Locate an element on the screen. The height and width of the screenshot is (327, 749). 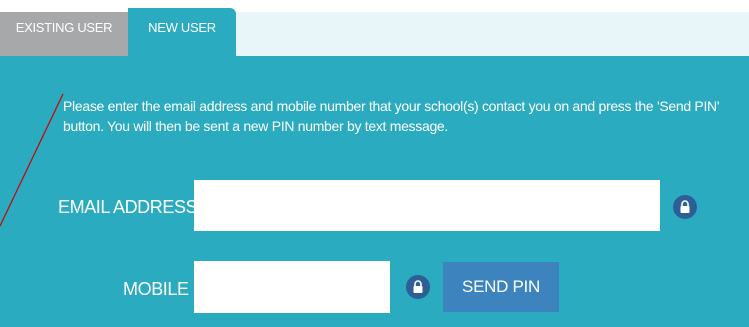
mobile-input is located at coordinates (292, 287).